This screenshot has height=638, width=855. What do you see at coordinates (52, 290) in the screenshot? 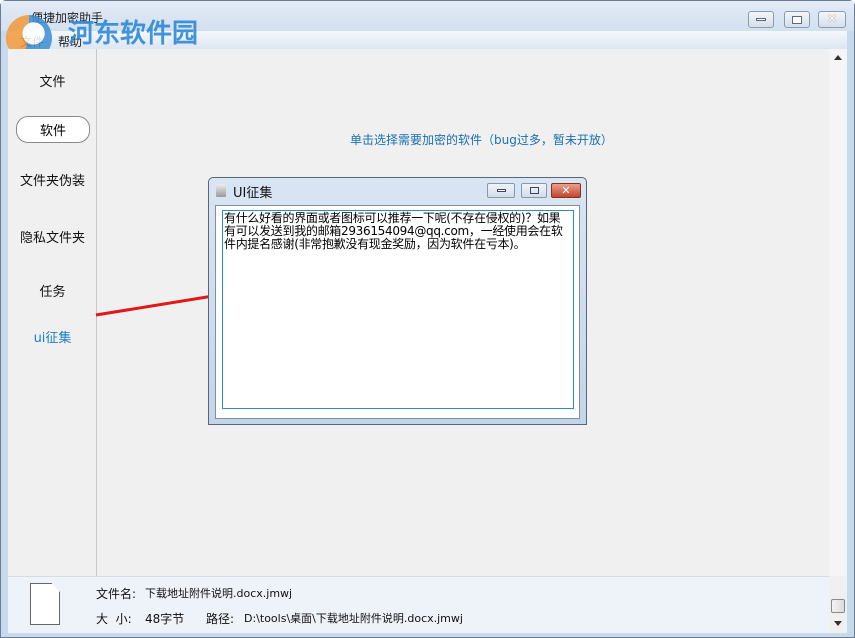
I see `sidebar-item-tasks: 任务` at bounding box center [52, 290].